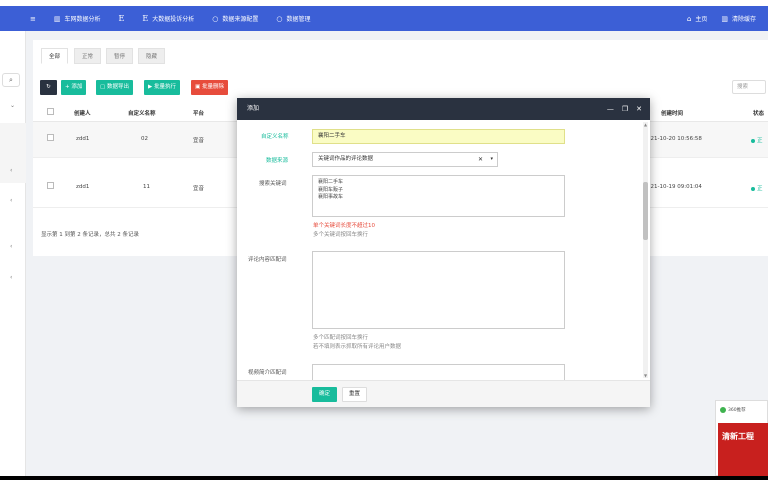 The height and width of the screenshot is (480, 768). I want to click on data-source-select: 关键词作品的评论数据 ✕ ▾, so click(405, 159).